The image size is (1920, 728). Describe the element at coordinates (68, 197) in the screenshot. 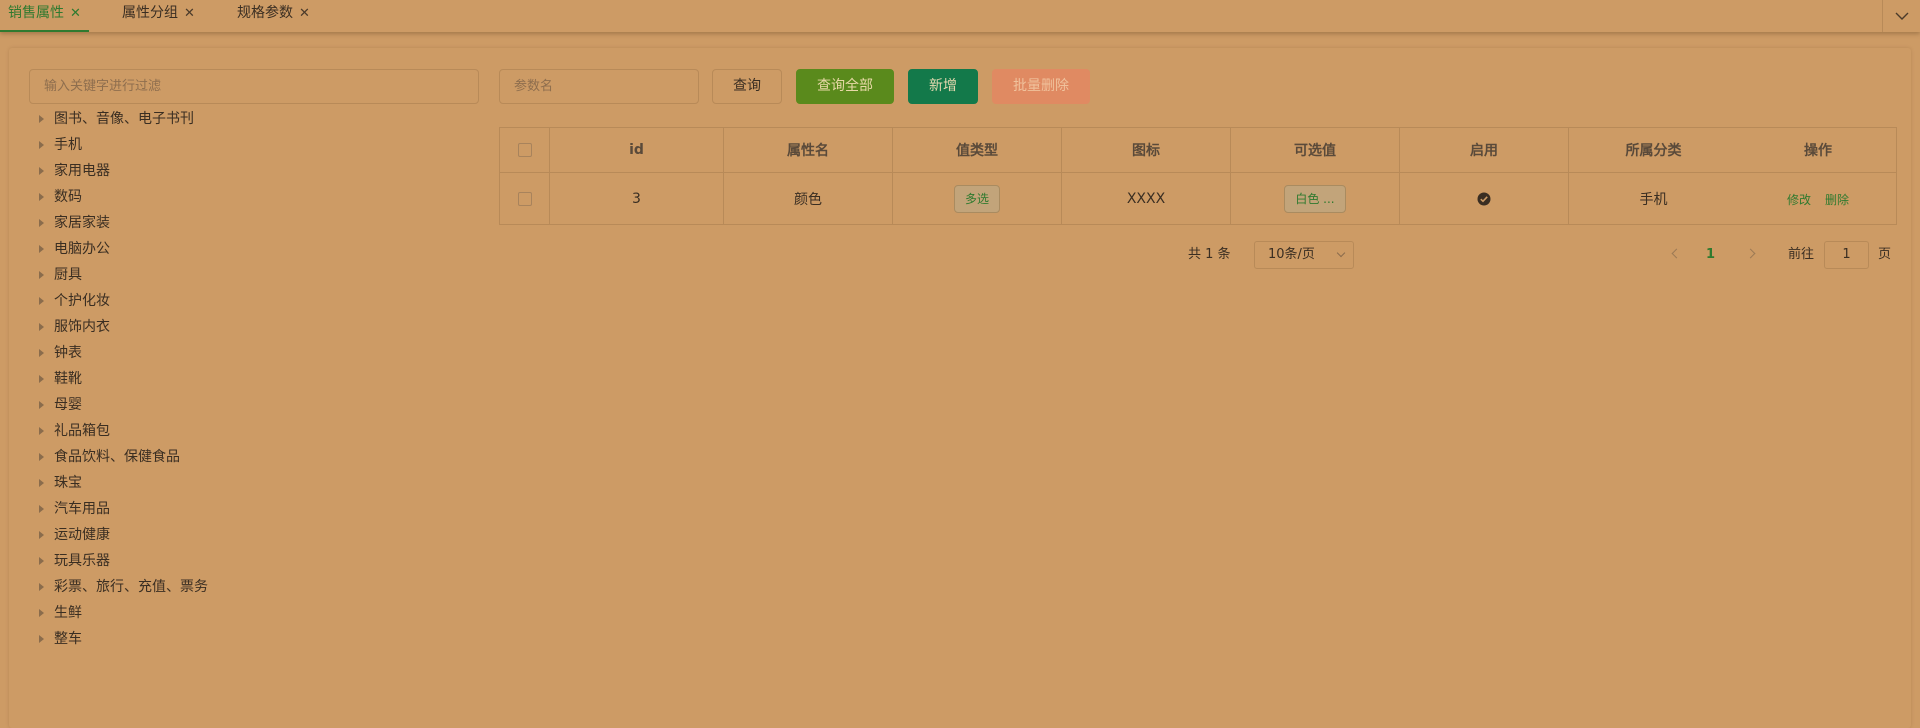

I see `tree-node-label: 数码` at that location.